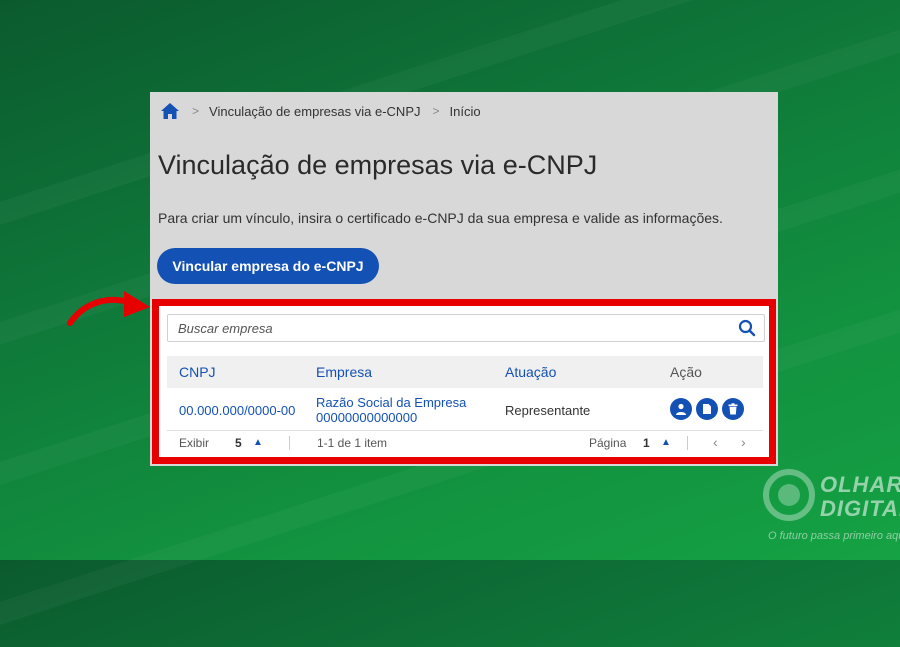 Image resolution: width=900 pixels, height=647 pixels. I want to click on trash-icon, so click(733, 409).